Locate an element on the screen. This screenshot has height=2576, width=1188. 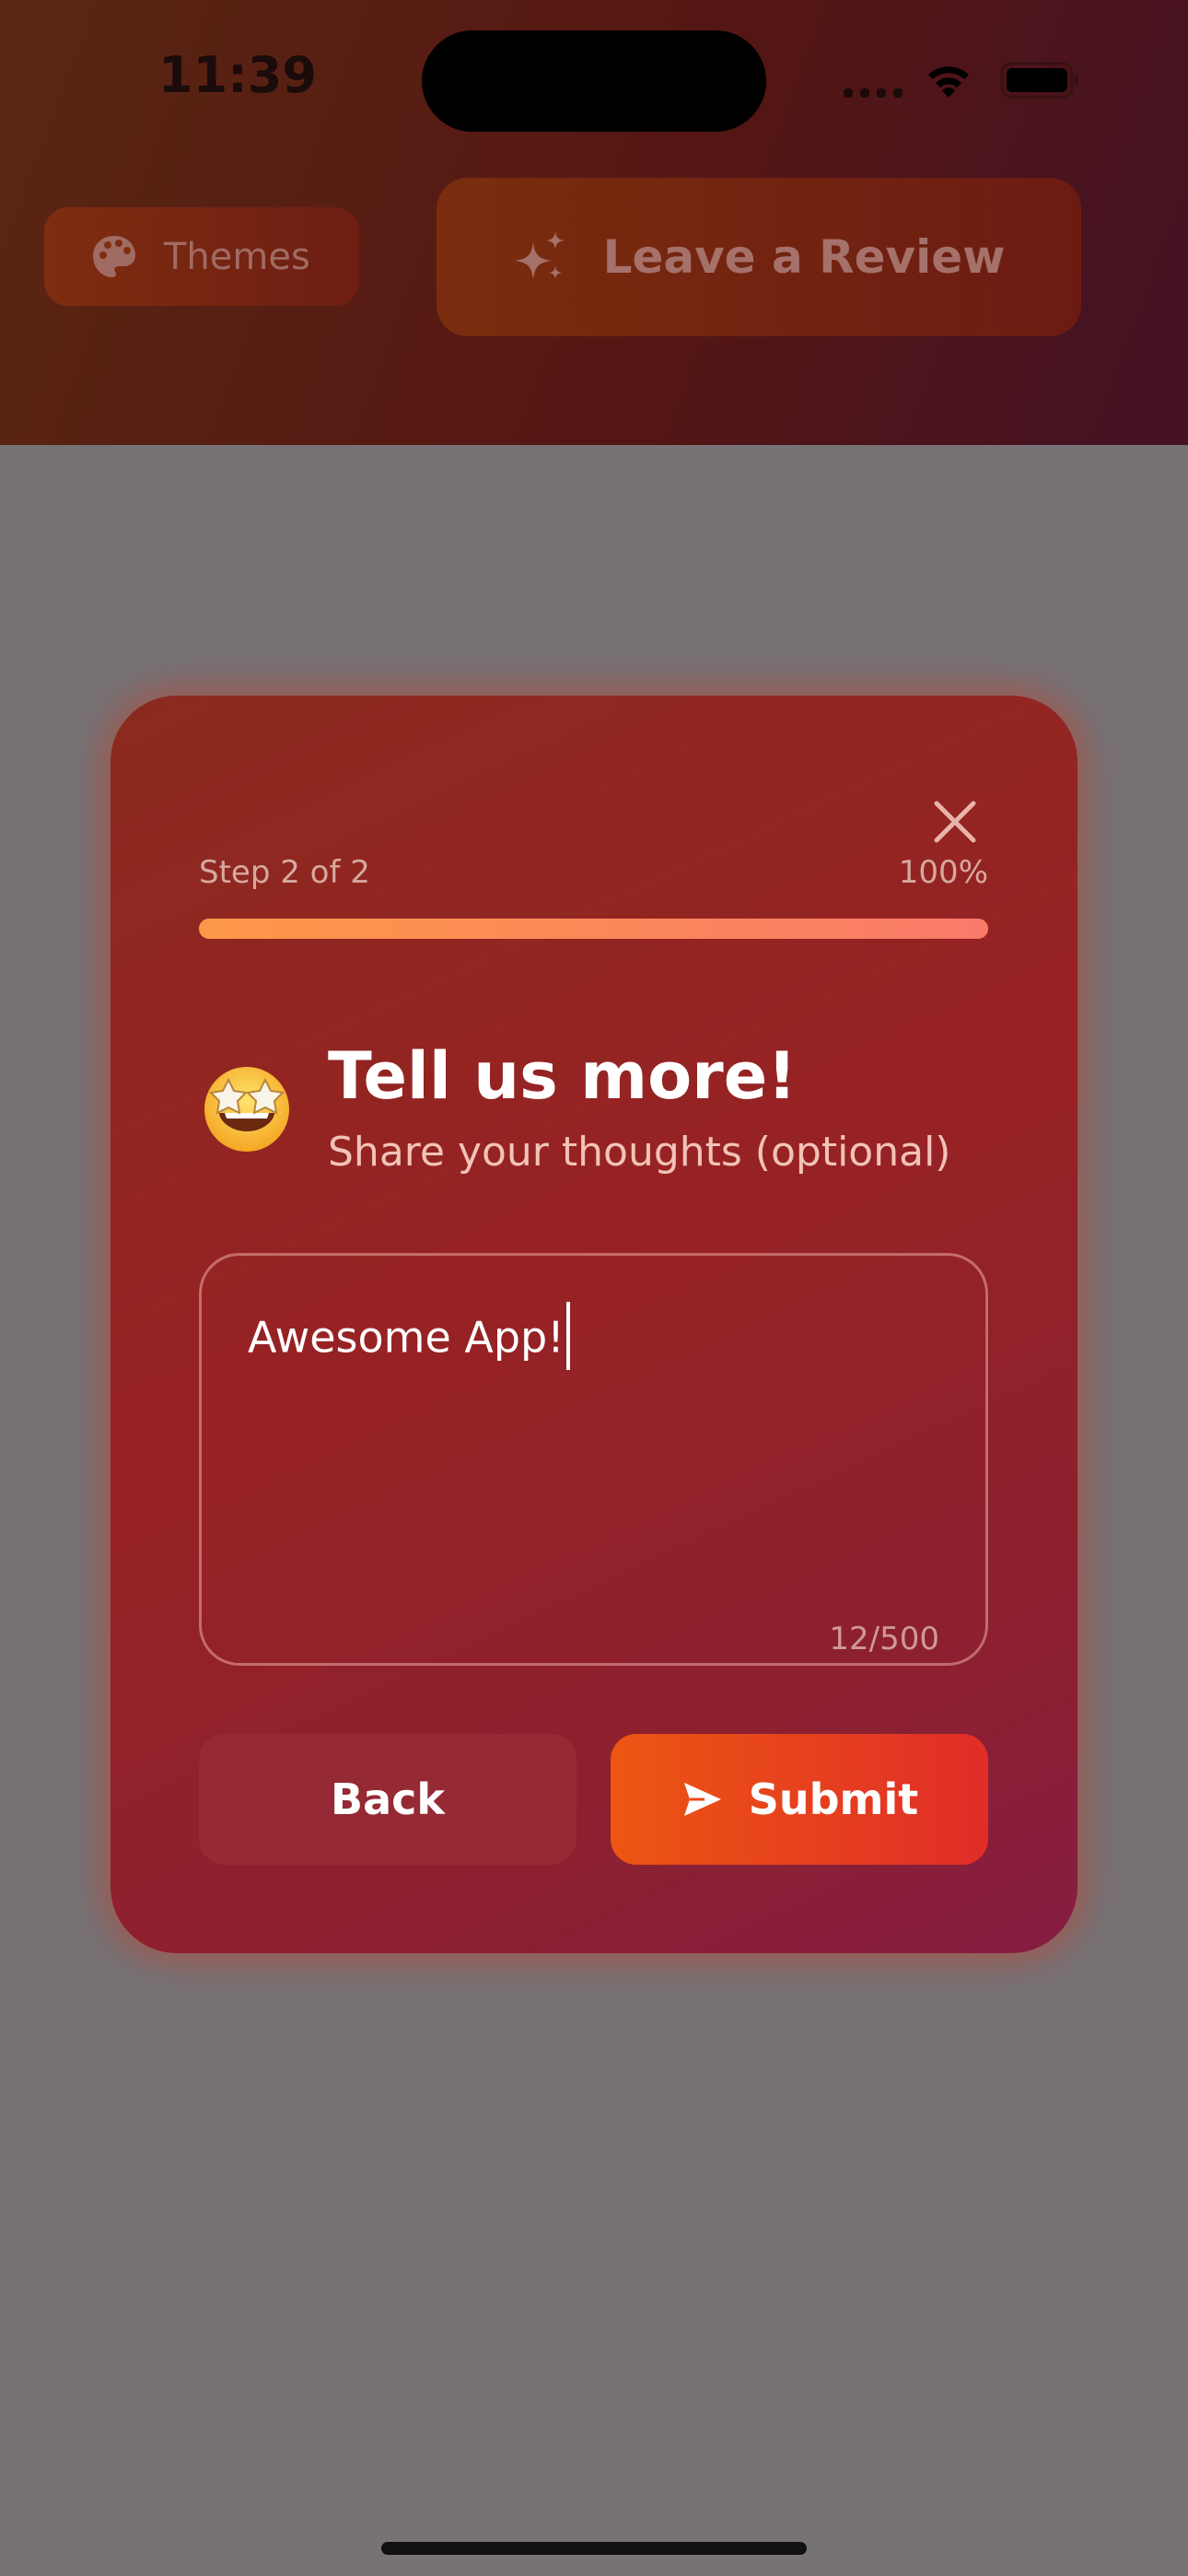
text-caret is located at coordinates (567, 1336).